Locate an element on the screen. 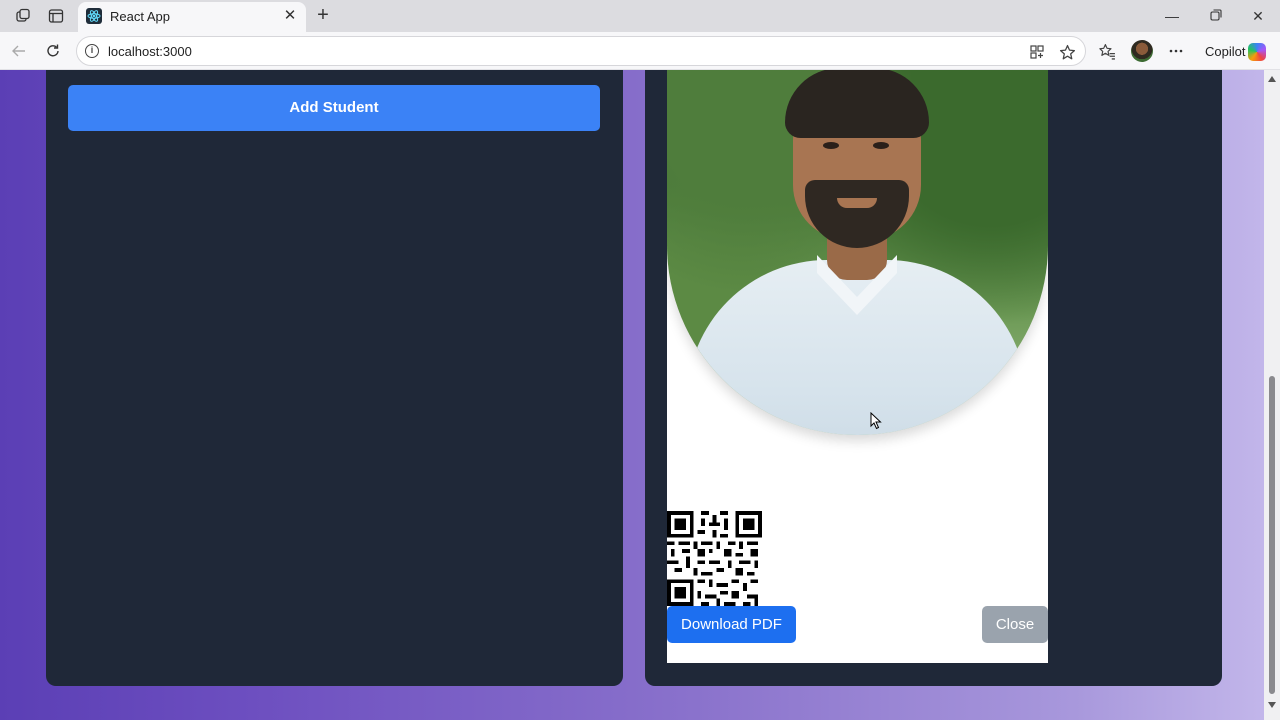  add-student-button: Add Student is located at coordinates (334, 108).